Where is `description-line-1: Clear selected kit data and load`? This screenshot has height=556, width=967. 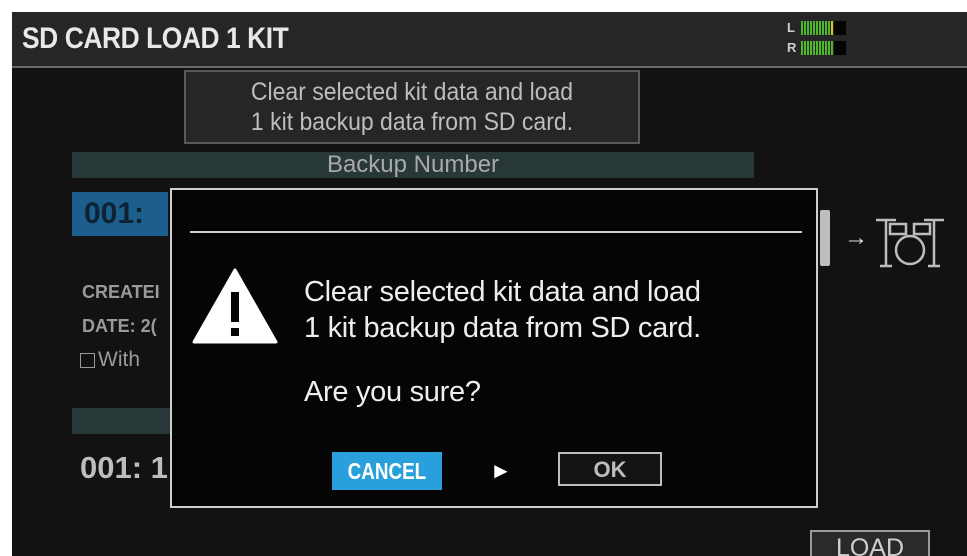
description-line-1: Clear selected kit data and load is located at coordinates (412, 92).